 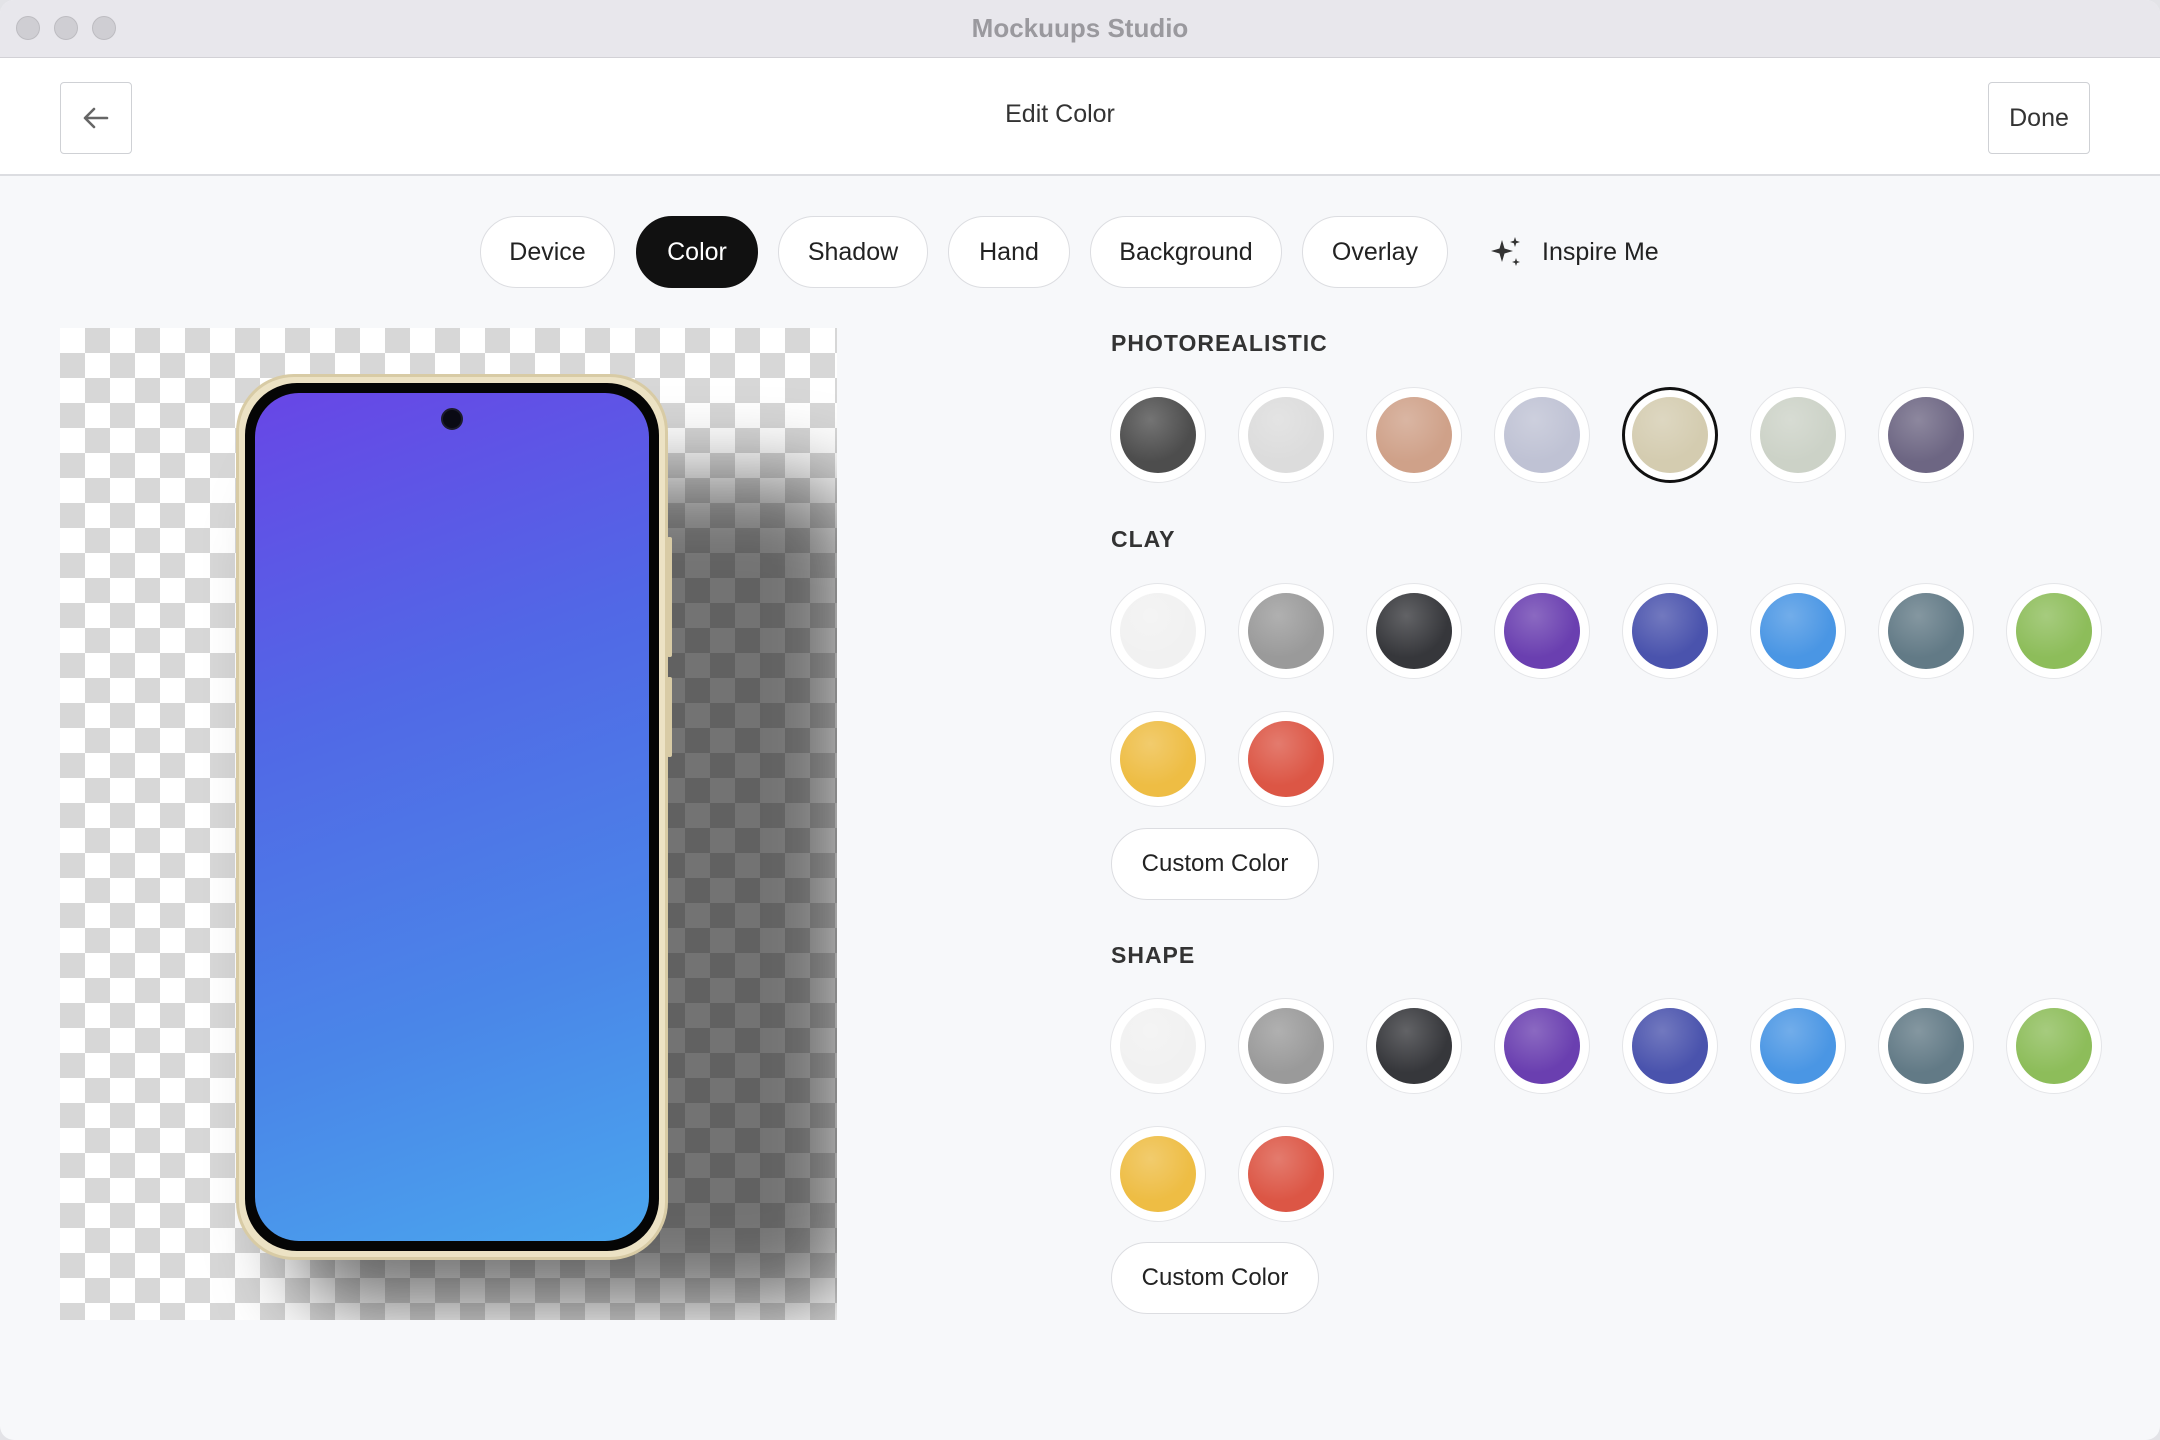 I want to click on phone-bezel, so click(x=452, y=817).